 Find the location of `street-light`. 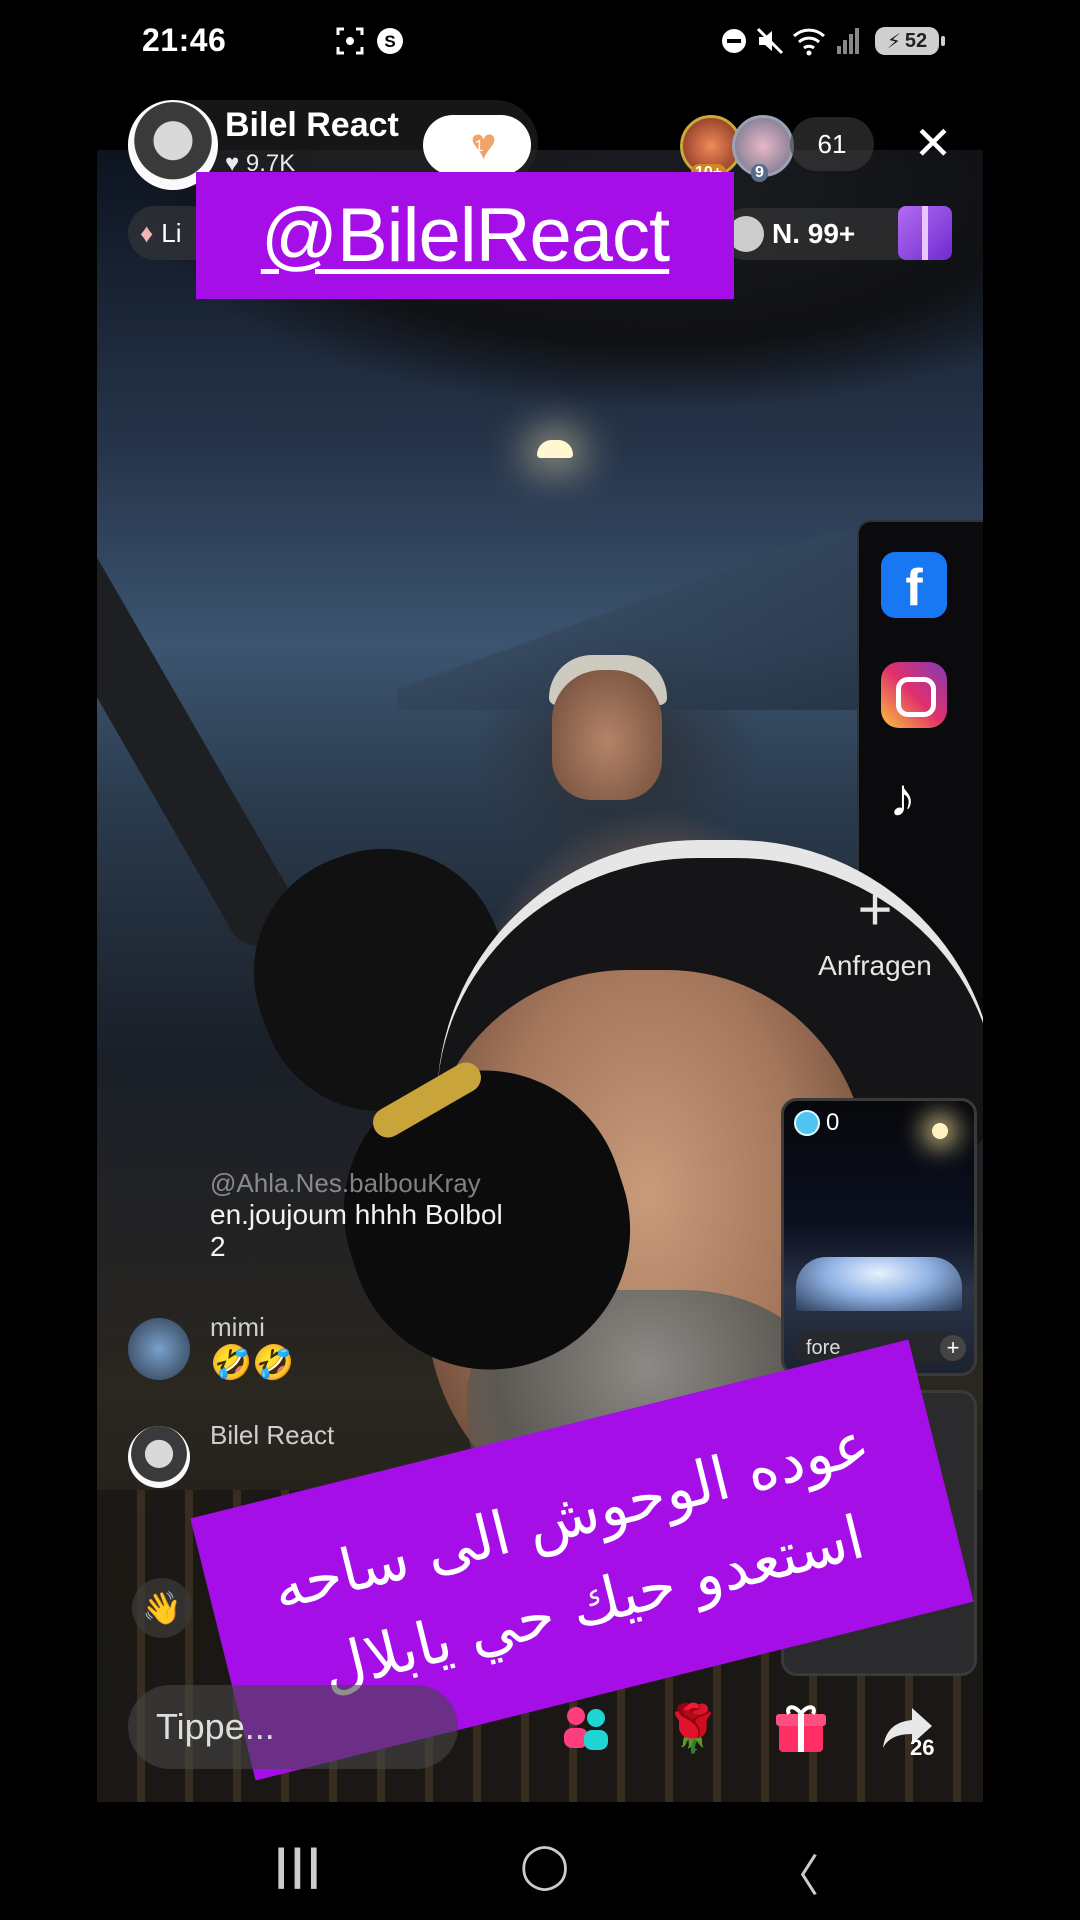

street-light is located at coordinates (940, 1131).